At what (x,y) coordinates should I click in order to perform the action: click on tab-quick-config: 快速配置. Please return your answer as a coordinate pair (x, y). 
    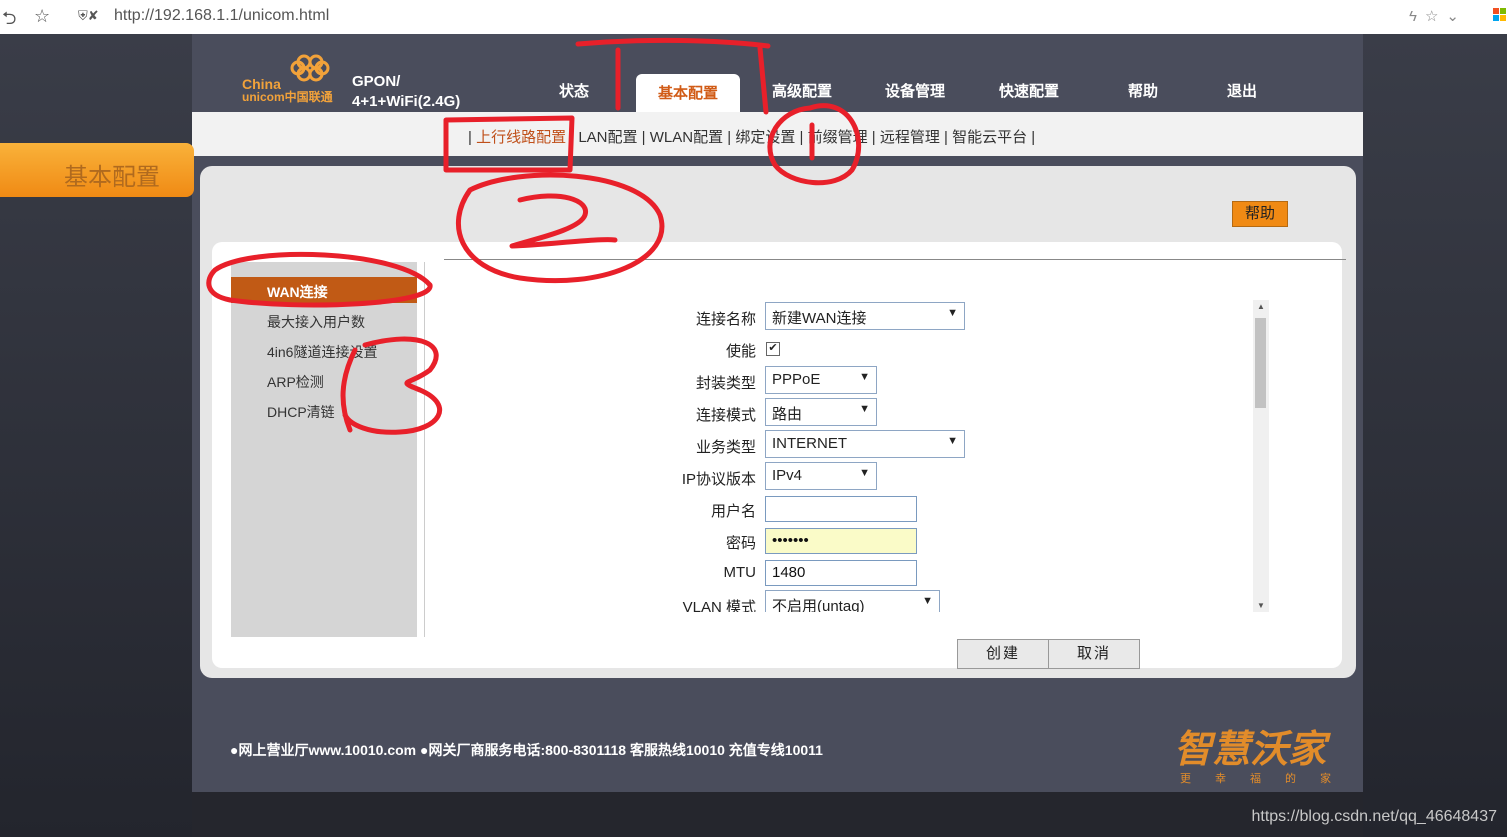
    Looking at the image, I should click on (1029, 90).